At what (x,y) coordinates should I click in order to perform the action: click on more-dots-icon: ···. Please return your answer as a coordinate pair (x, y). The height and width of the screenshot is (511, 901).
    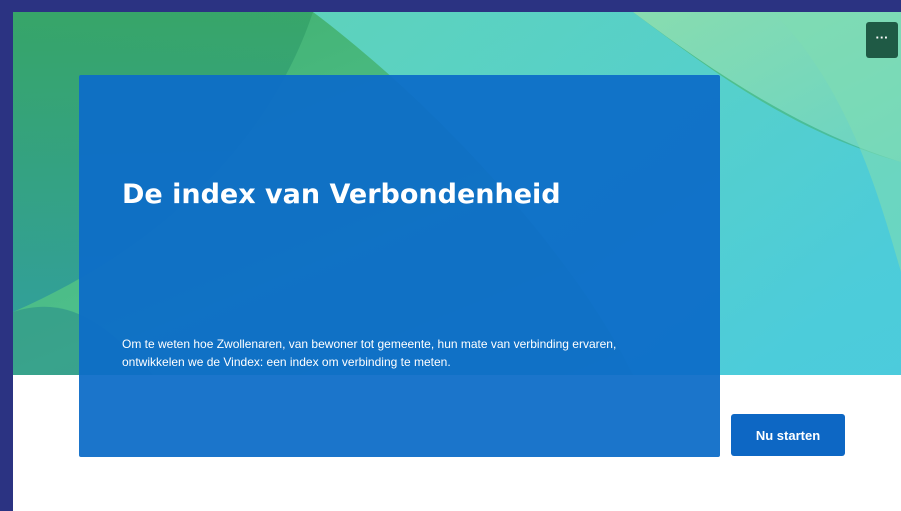
    Looking at the image, I should click on (882, 37).